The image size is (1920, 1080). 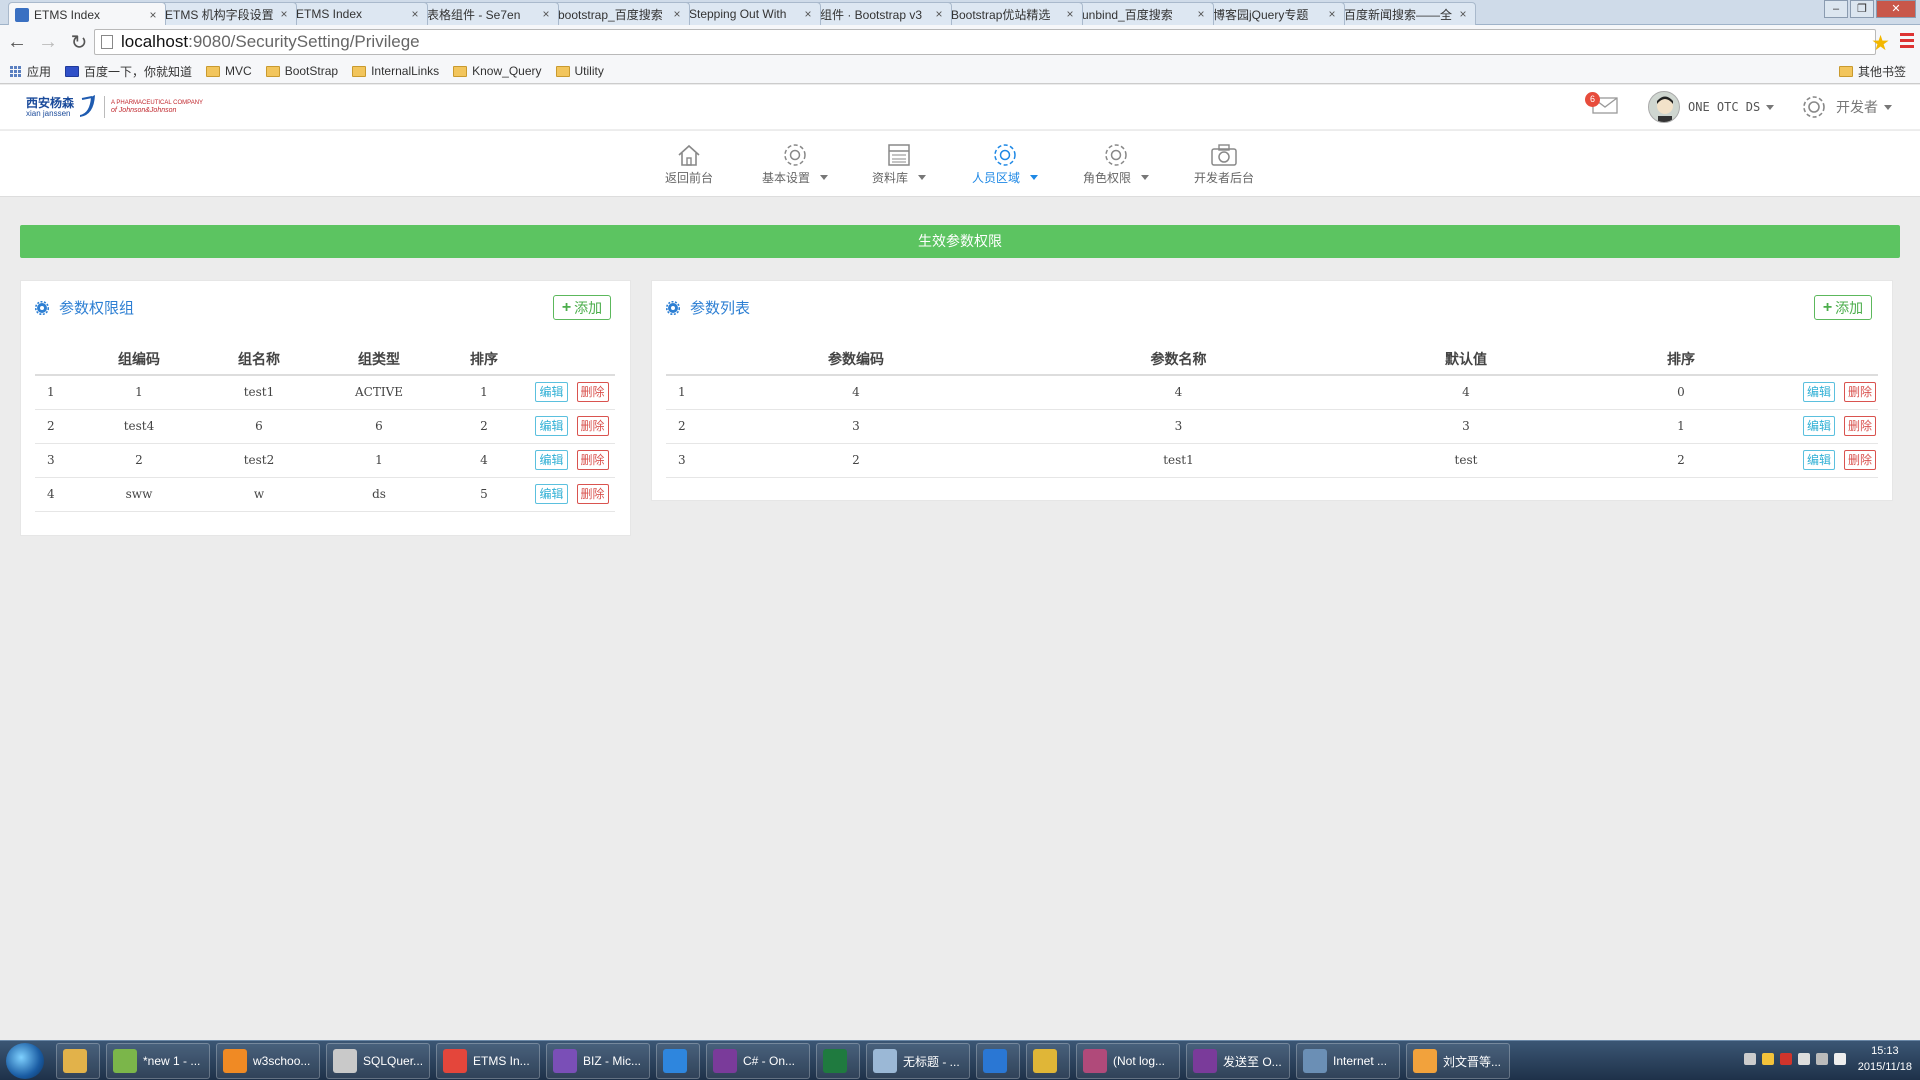 What do you see at coordinates (1749, 1059) in the screenshot?
I see `keyboard-icon` at bounding box center [1749, 1059].